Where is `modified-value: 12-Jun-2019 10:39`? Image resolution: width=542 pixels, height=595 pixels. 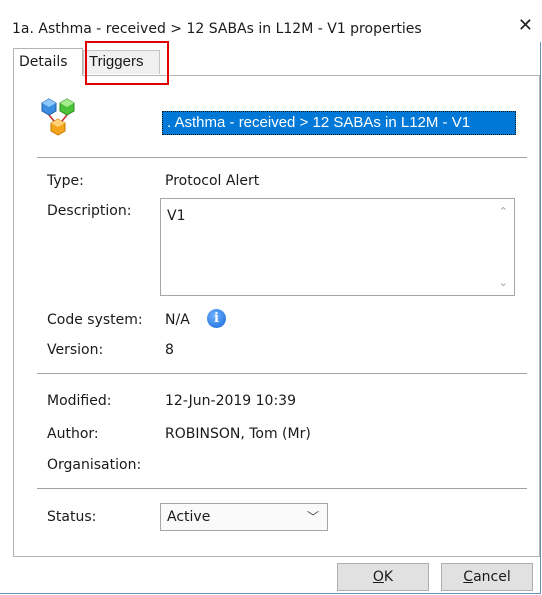
modified-value: 12-Jun-2019 10:39 is located at coordinates (230, 401).